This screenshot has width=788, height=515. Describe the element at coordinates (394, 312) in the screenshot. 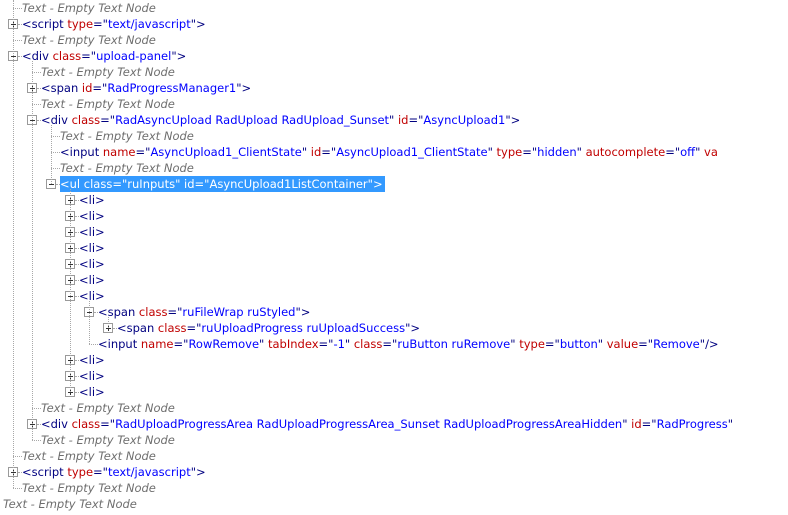

I see `tree-row-span: <span class="ruFileWrap ruStyled">` at that location.